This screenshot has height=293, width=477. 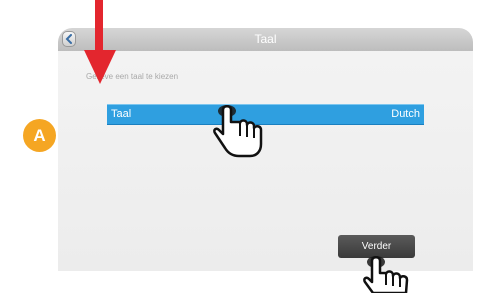 I want to click on language-row-label: Taal, so click(x=121, y=114).